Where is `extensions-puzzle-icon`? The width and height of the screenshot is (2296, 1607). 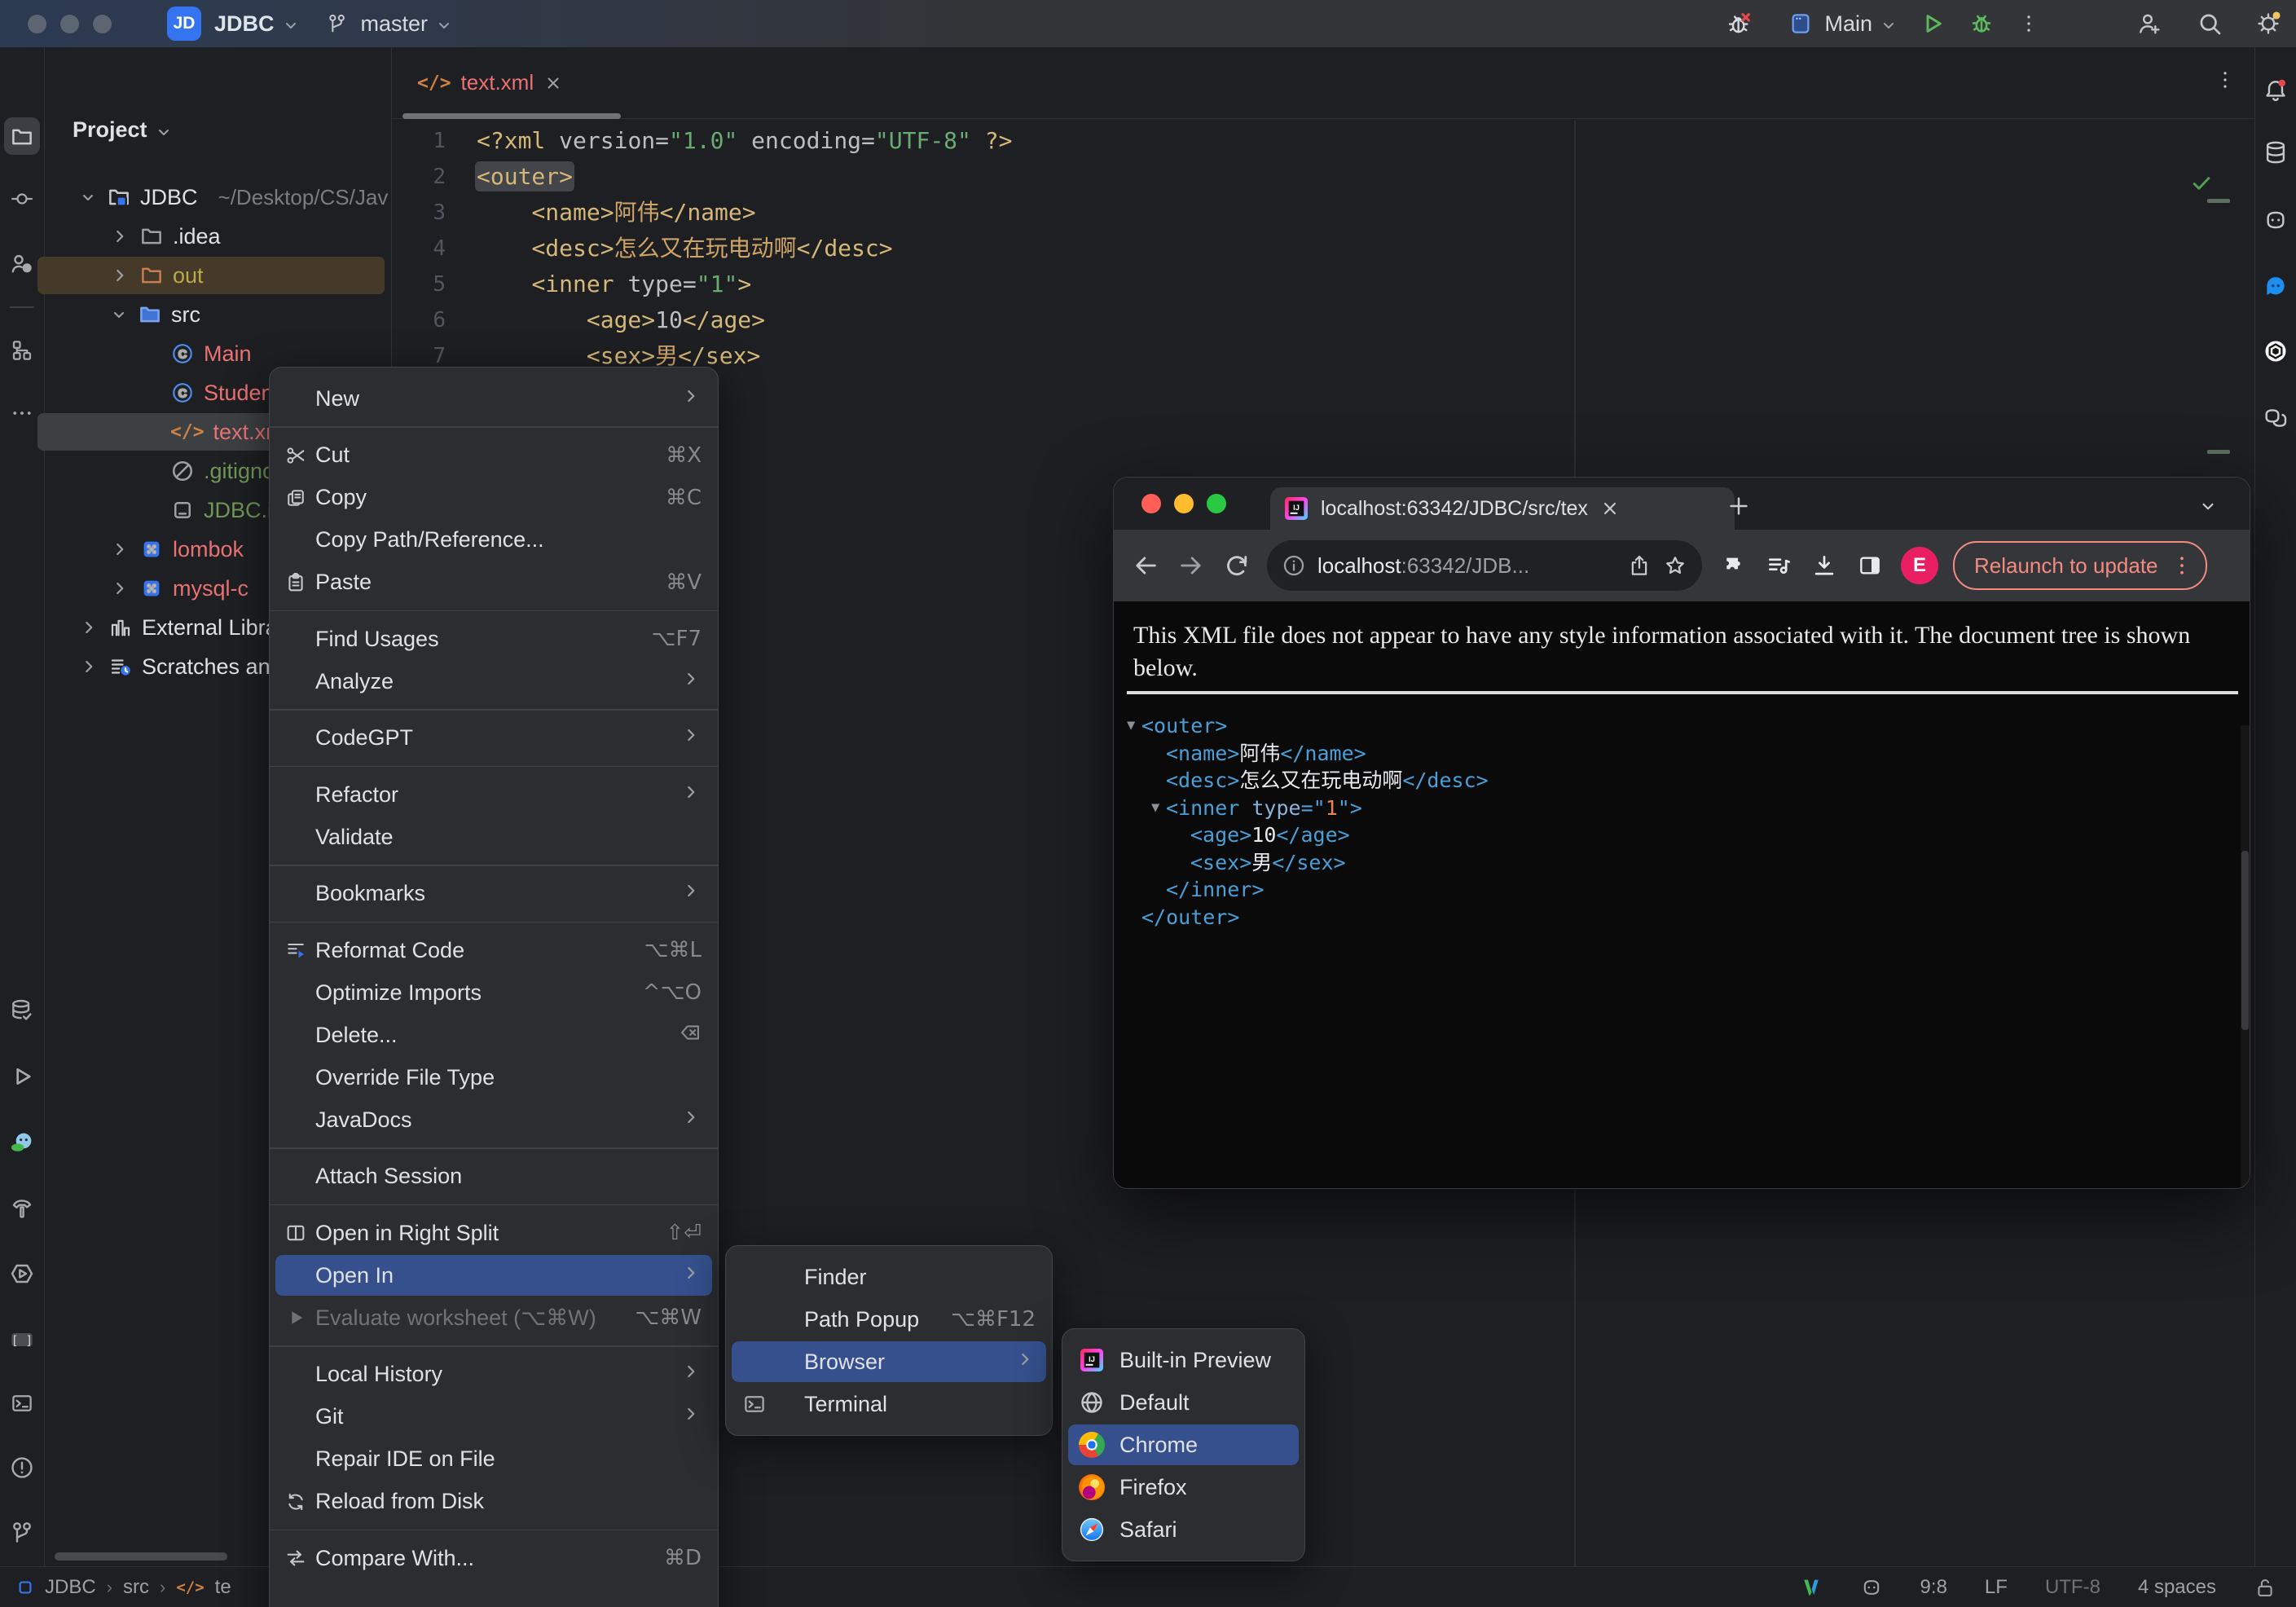
extensions-puzzle-icon is located at coordinates (1734, 565).